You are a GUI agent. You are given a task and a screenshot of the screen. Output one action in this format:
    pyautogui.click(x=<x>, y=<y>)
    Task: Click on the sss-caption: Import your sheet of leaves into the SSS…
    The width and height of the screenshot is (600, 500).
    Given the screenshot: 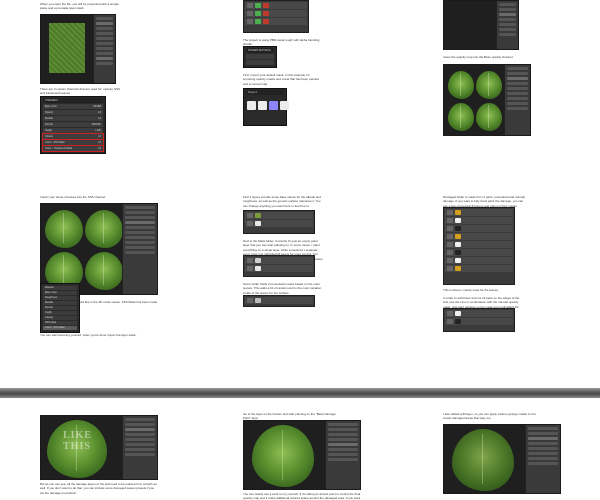 What is the action you would take?
    pyautogui.click(x=73, y=197)
    